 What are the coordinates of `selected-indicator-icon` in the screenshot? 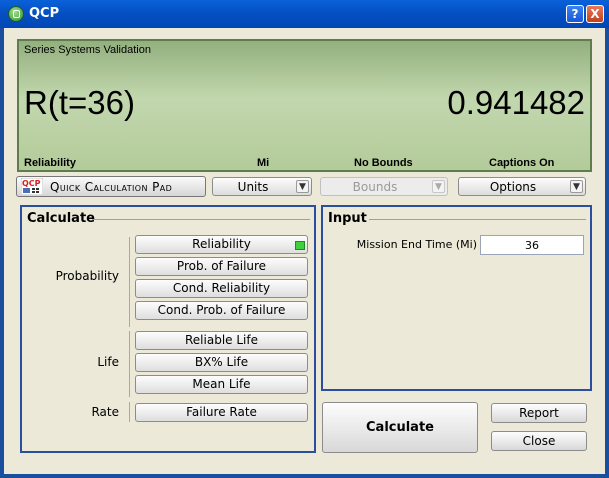 It's located at (300, 245).